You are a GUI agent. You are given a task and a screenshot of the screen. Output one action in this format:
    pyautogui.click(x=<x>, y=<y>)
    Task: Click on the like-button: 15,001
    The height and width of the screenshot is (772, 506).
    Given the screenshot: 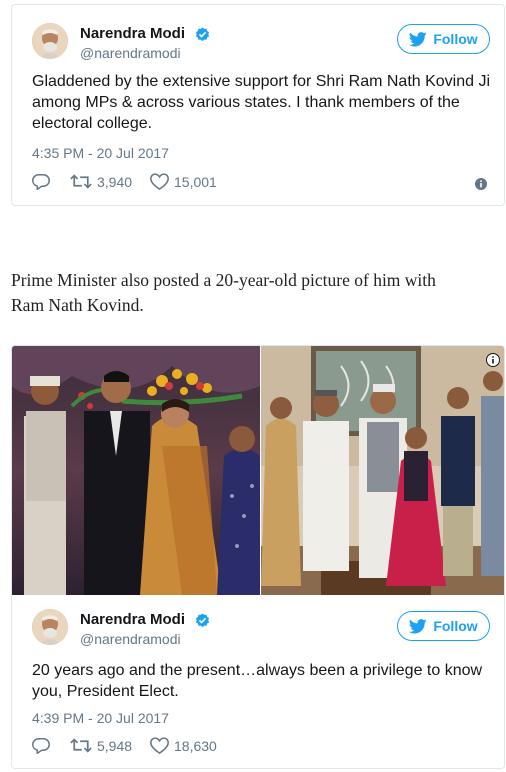 What is the action you would take?
    pyautogui.click(x=183, y=181)
    